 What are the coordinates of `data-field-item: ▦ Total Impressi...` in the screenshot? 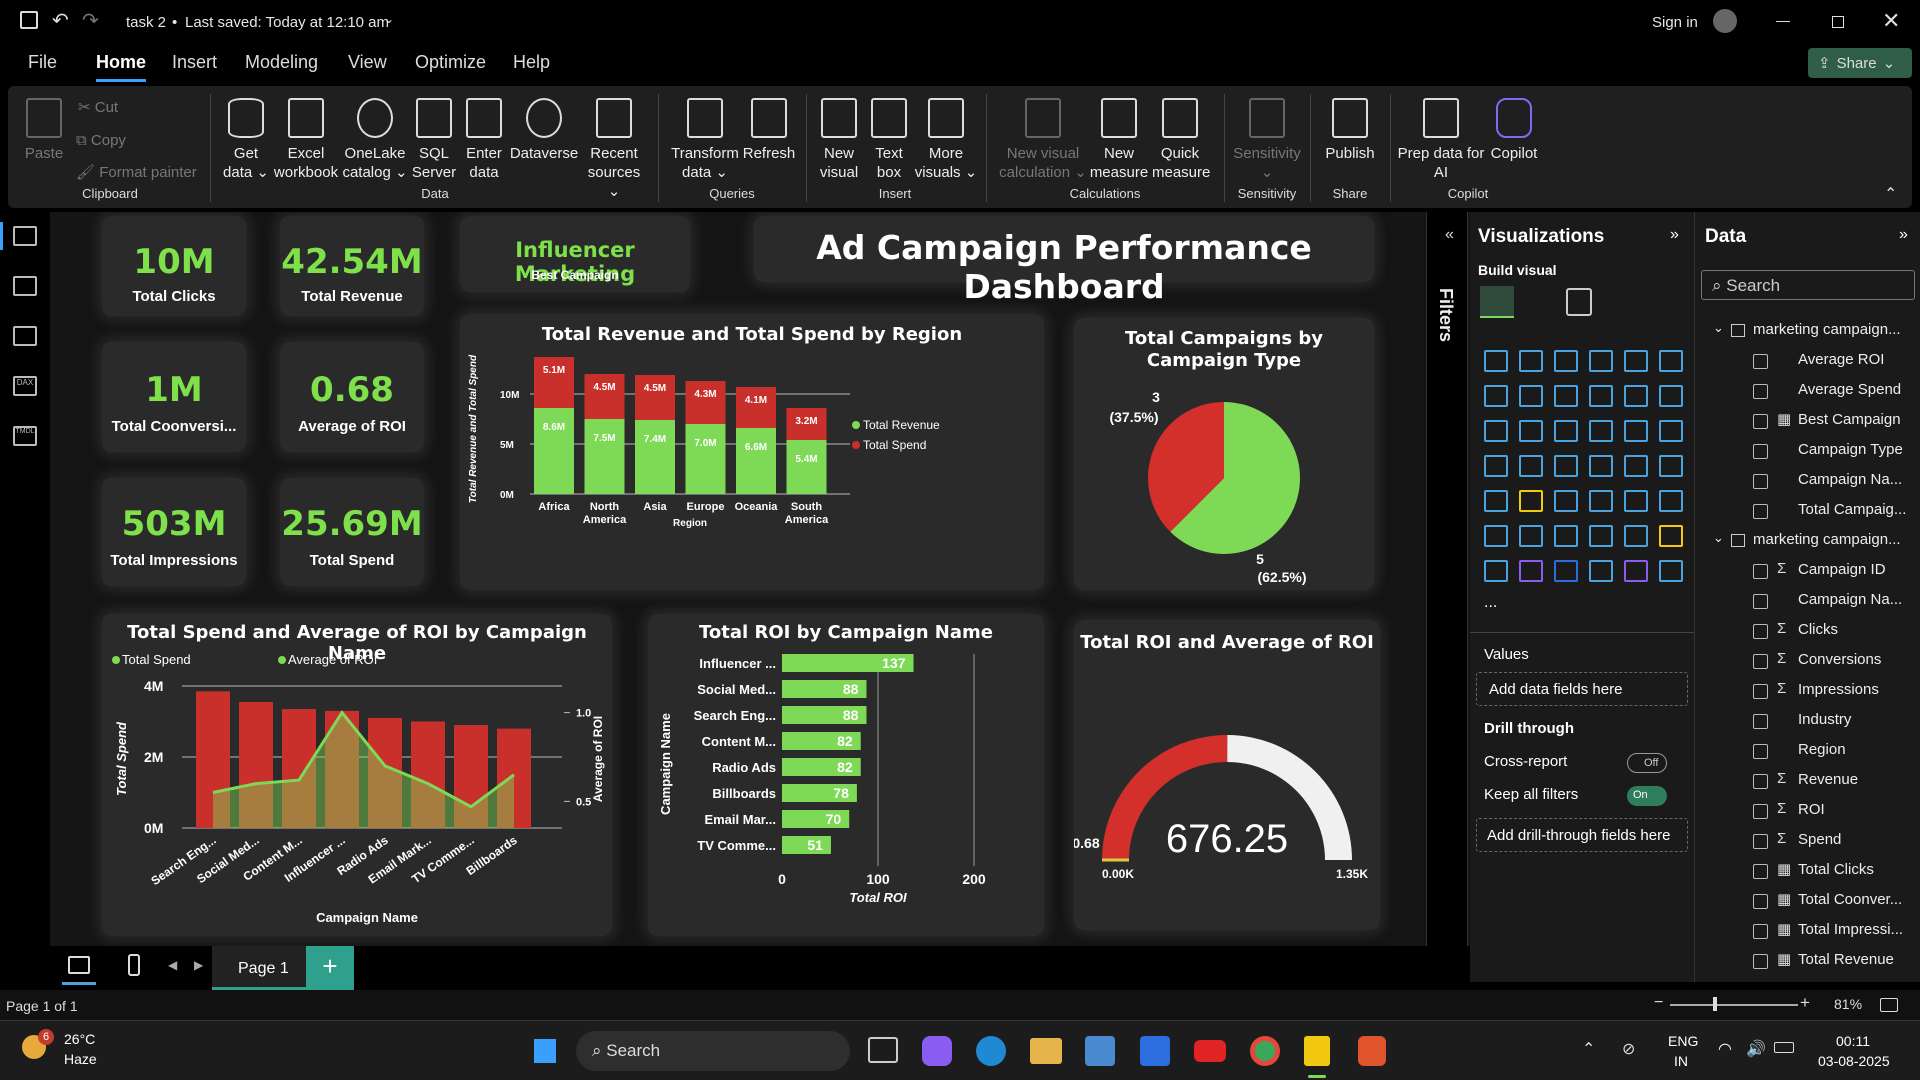 It's located at (1807, 930).